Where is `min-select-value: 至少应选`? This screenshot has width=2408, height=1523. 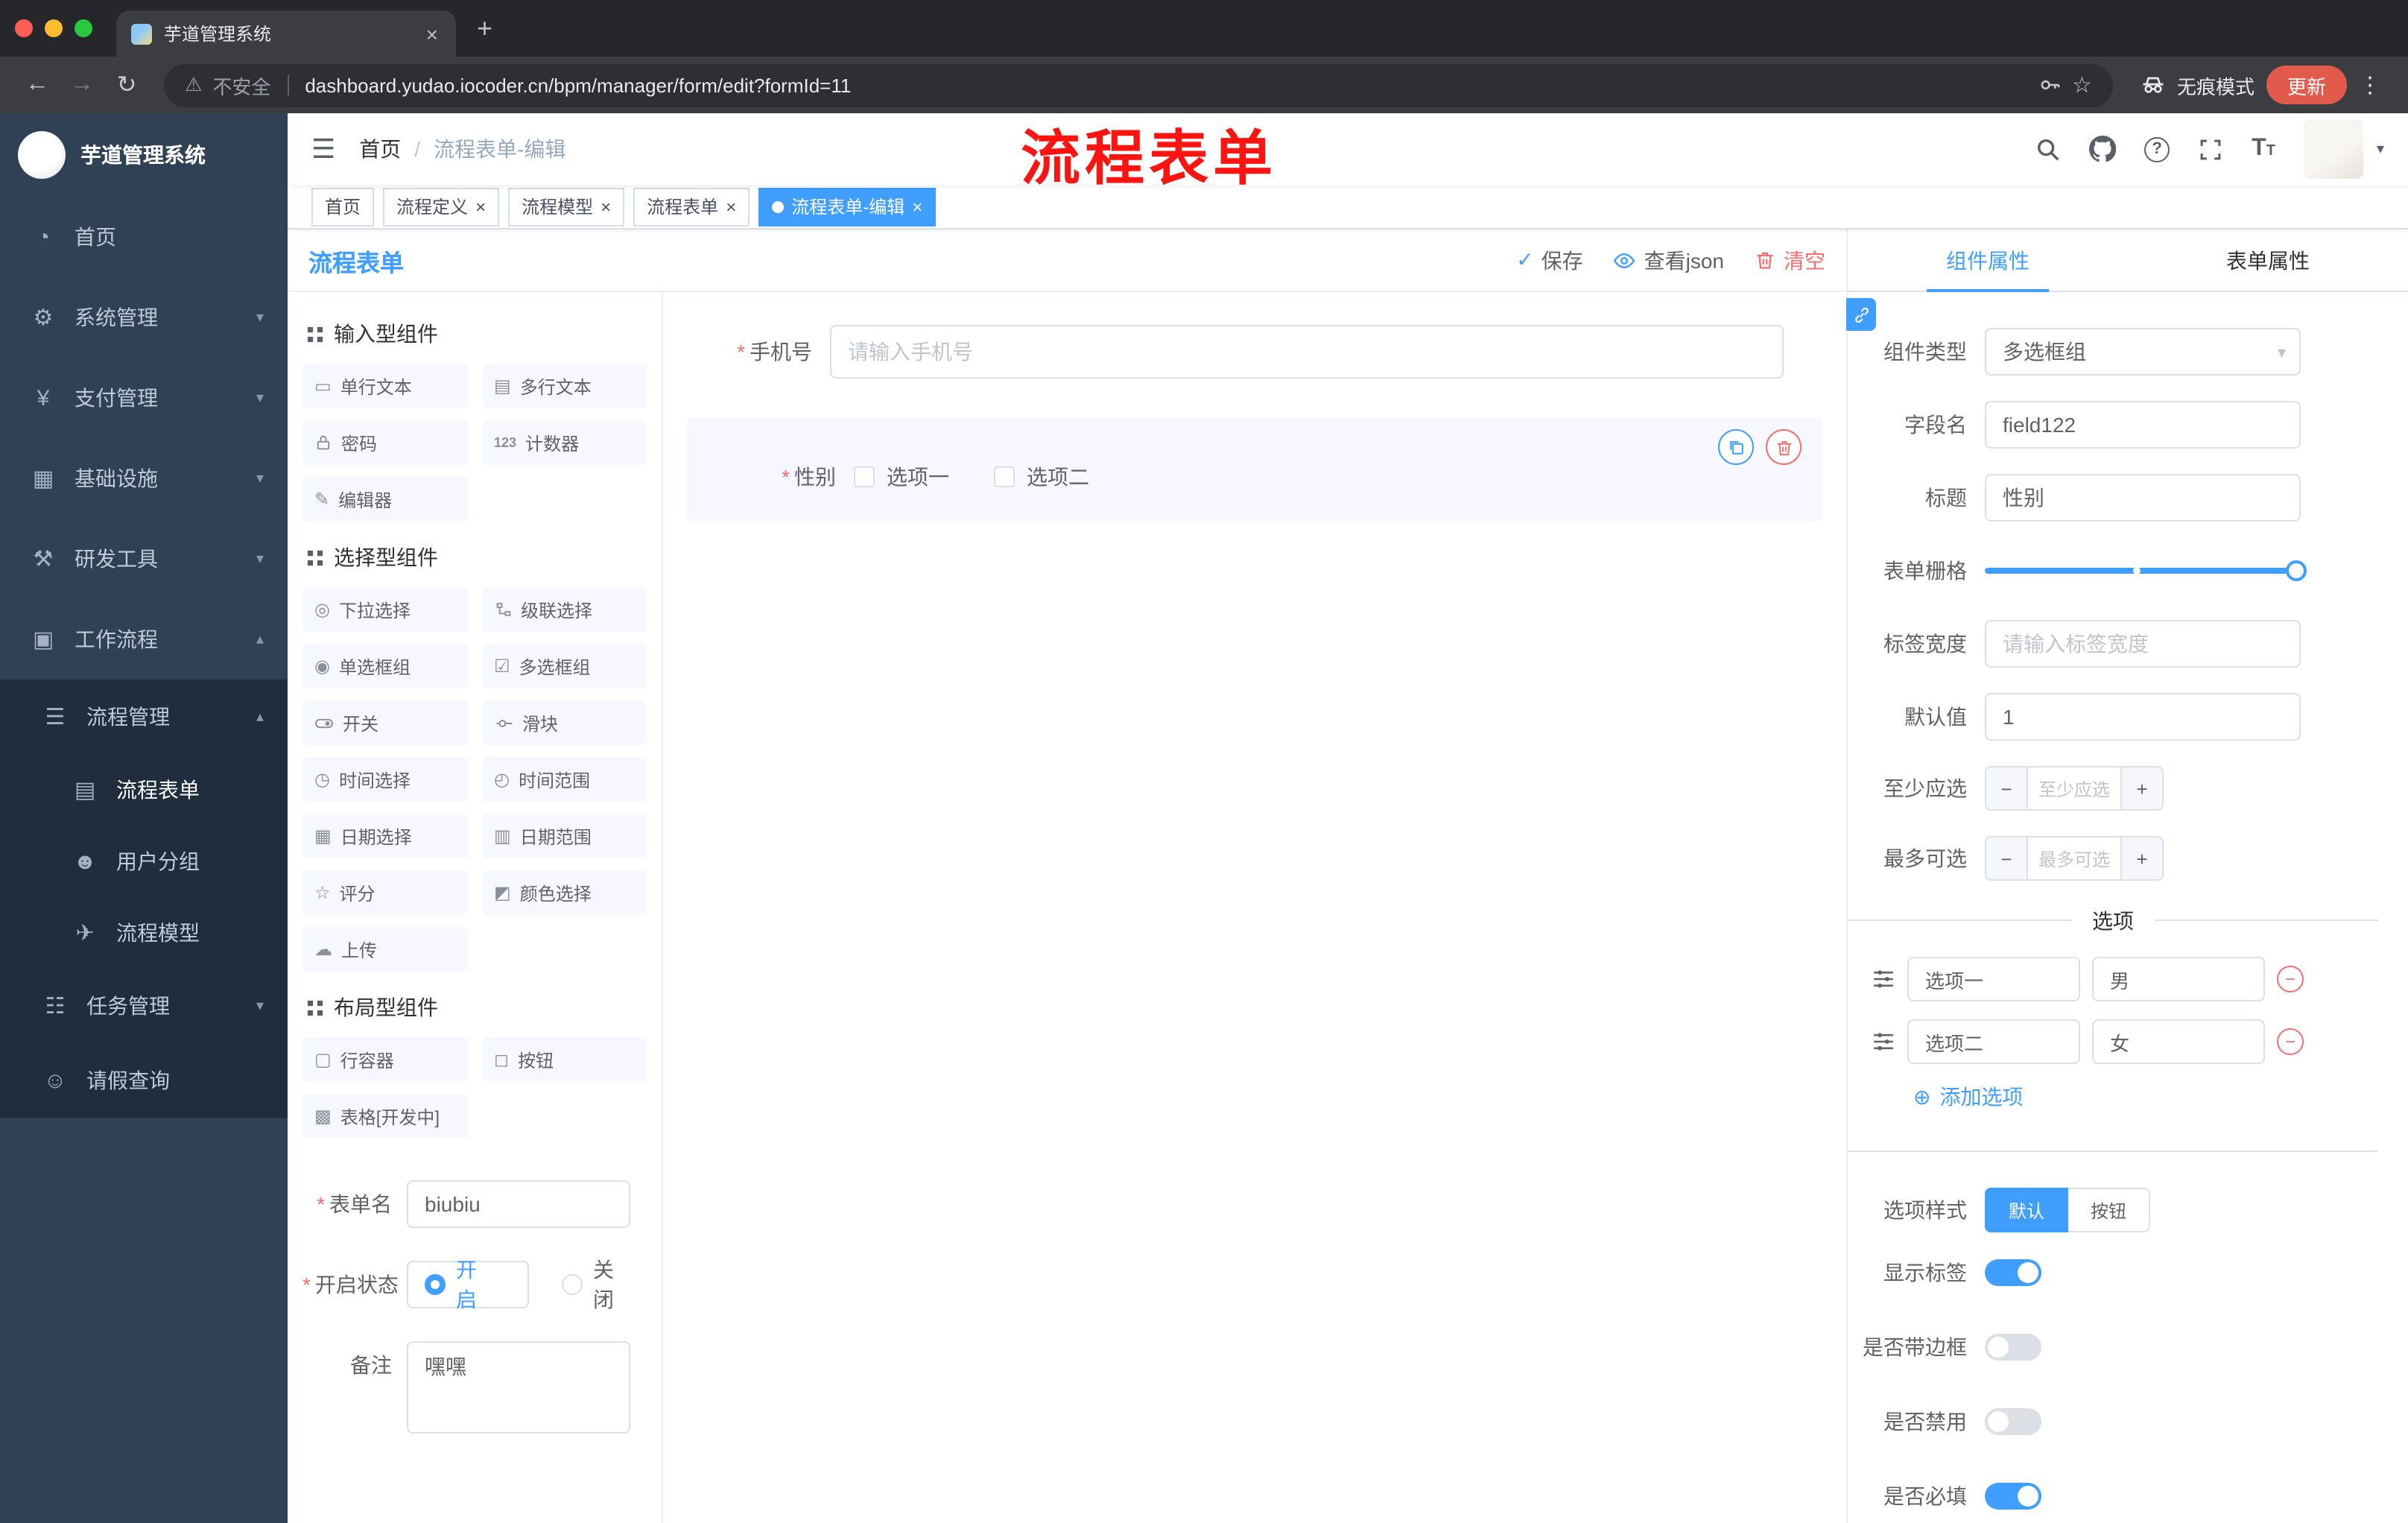 min-select-value: 至少应选 is located at coordinates (2074, 788).